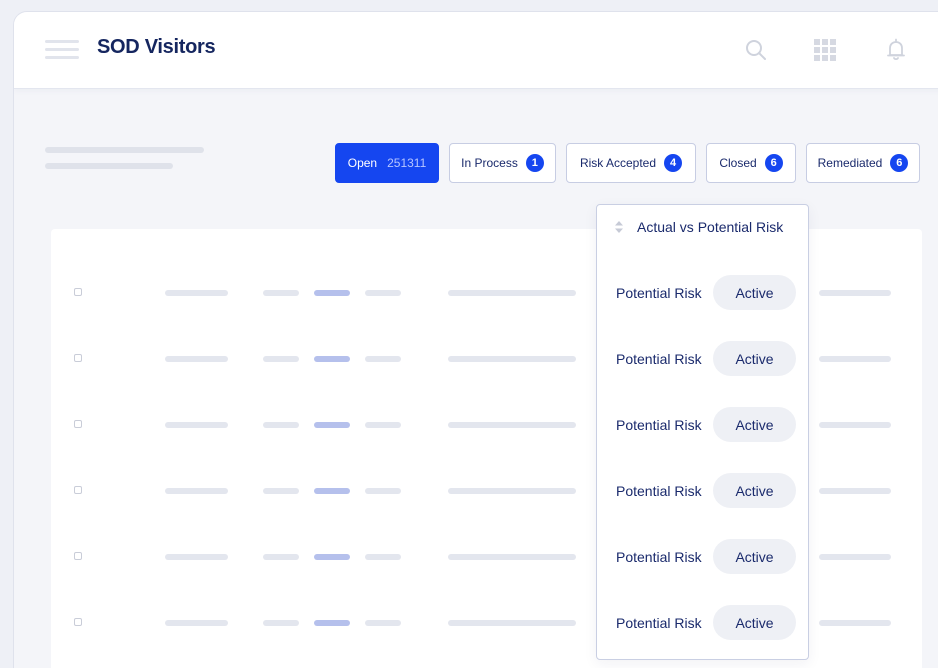 The width and height of the screenshot is (938, 668). What do you see at coordinates (710, 227) in the screenshot?
I see `risk-column-title: Actual vs Potential Risk` at bounding box center [710, 227].